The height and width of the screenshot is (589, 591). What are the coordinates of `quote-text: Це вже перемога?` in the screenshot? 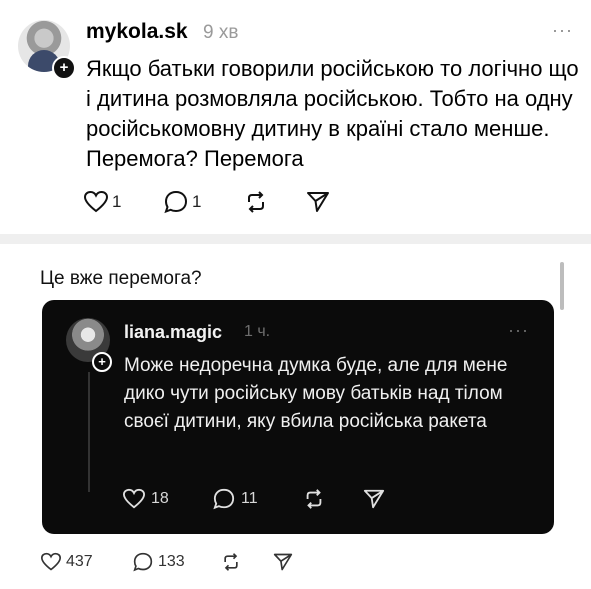 It's located at (121, 278).